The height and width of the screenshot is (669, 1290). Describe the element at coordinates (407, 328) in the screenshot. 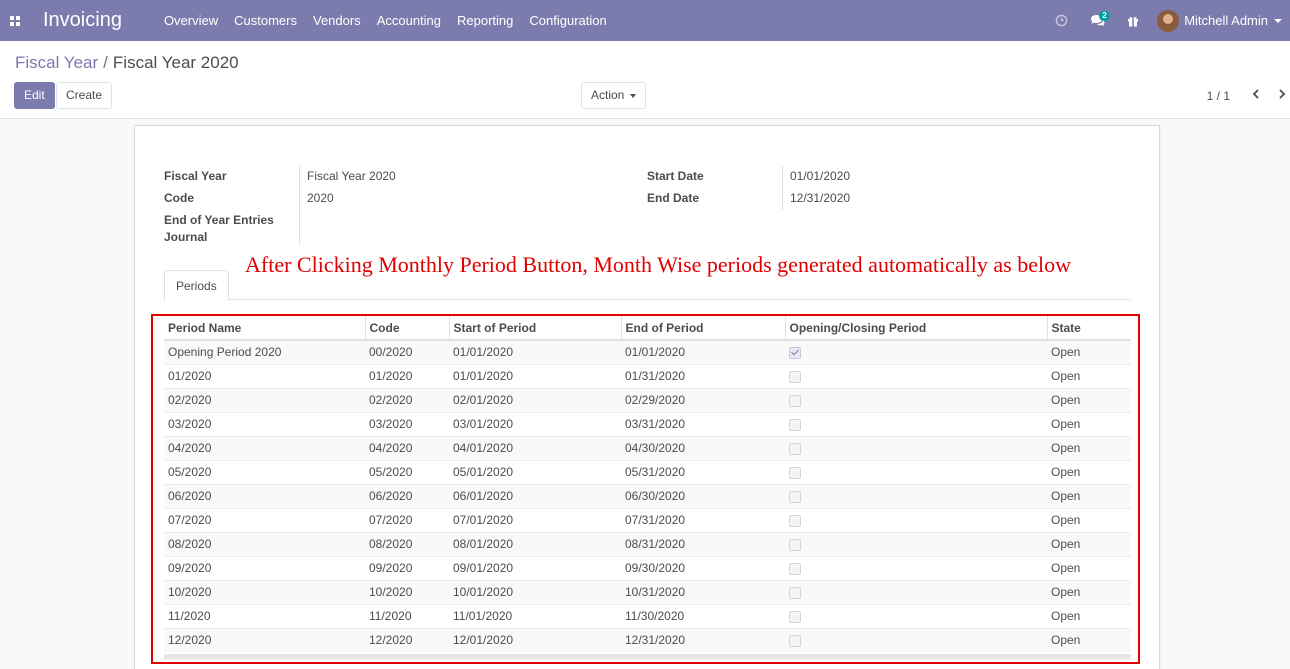

I see `column-header-code: Code` at that location.